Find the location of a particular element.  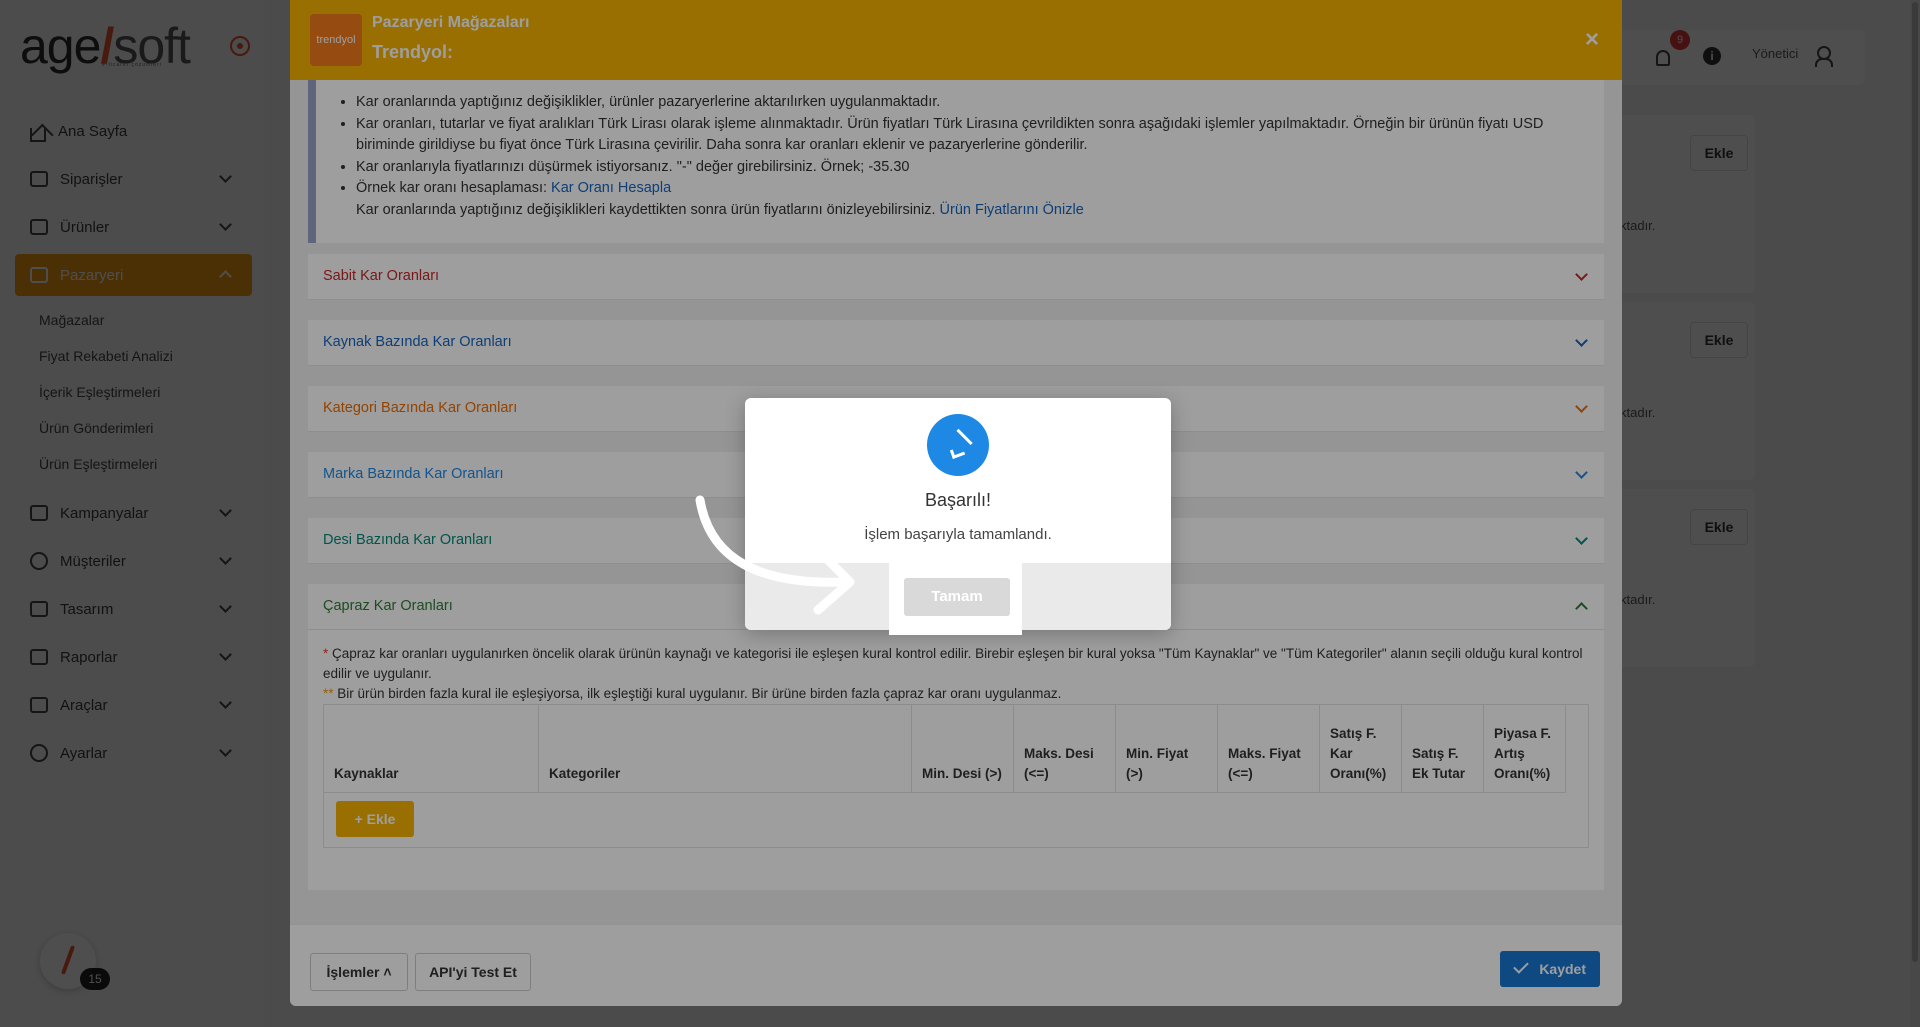

success-icon is located at coordinates (958, 445).